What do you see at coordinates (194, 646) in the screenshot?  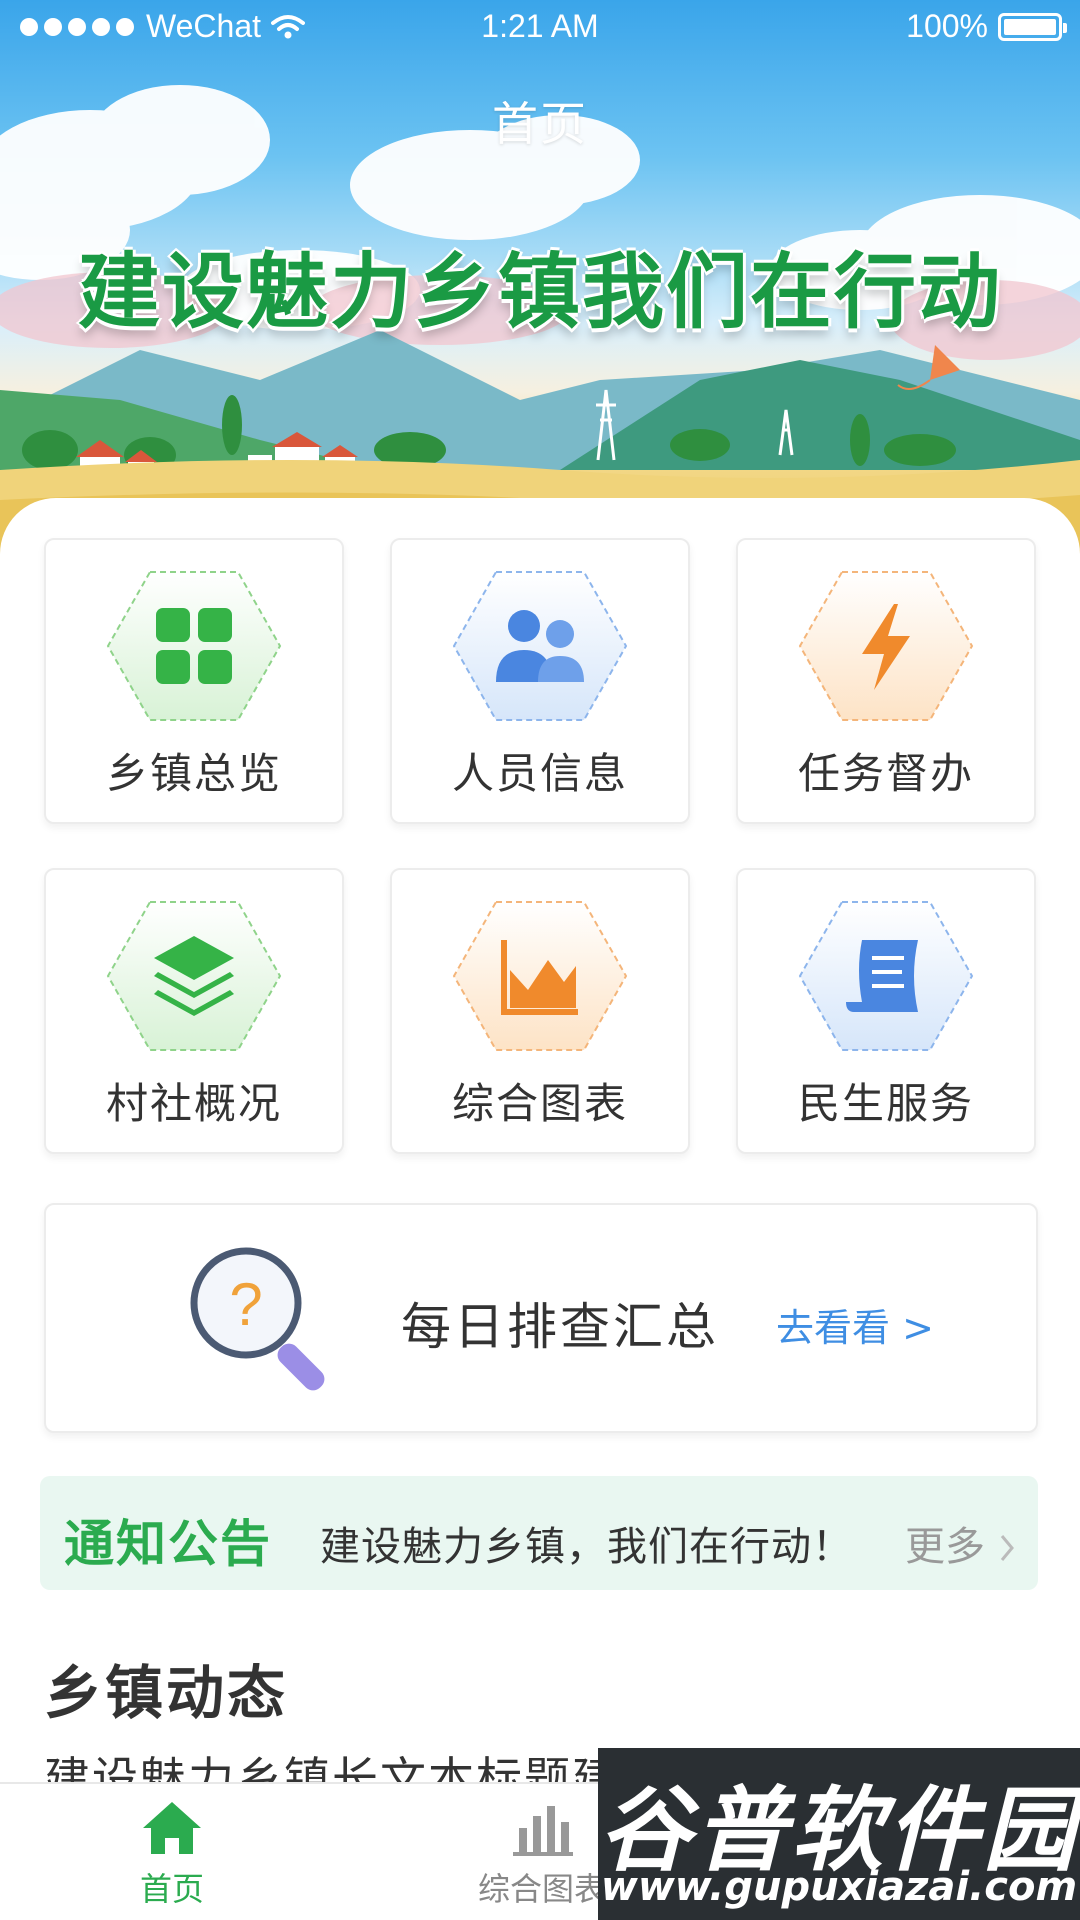 I see `grid-apps-icon` at bounding box center [194, 646].